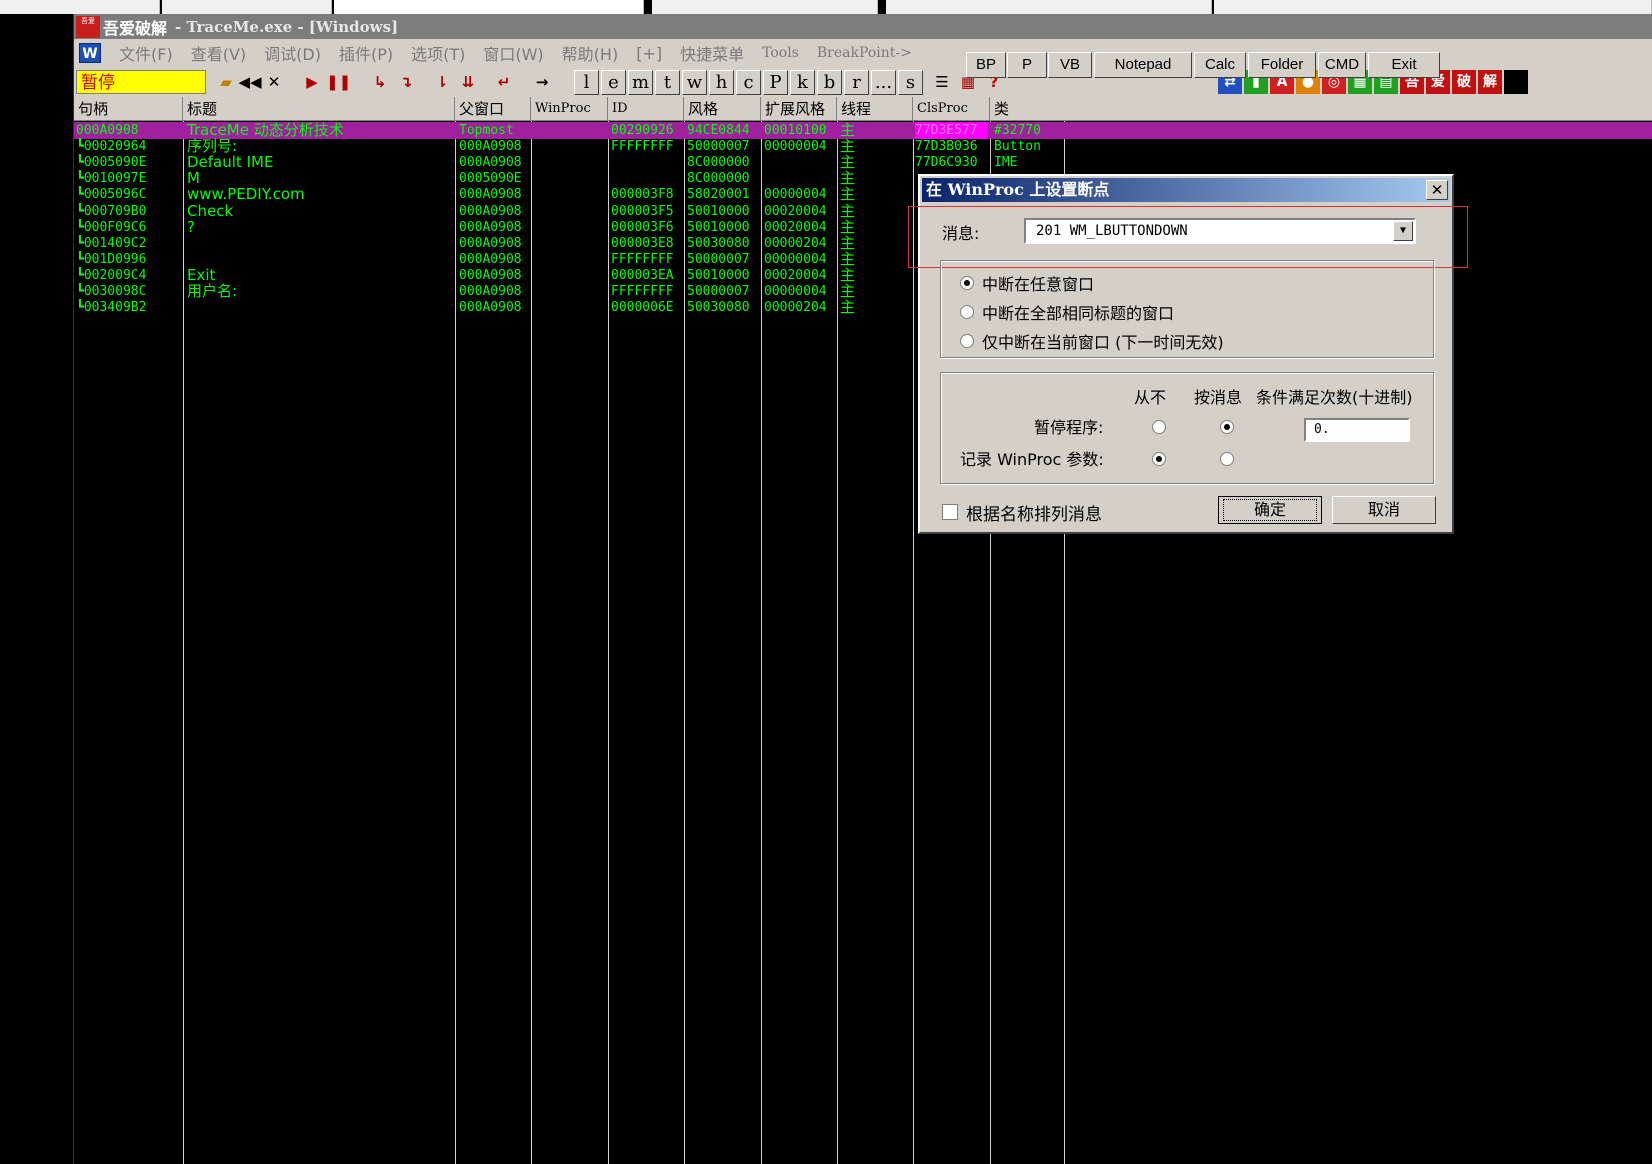 This screenshot has width=1652, height=1164. What do you see at coordinates (1403, 231) in the screenshot?
I see `chevron-down-icon: ▼` at bounding box center [1403, 231].